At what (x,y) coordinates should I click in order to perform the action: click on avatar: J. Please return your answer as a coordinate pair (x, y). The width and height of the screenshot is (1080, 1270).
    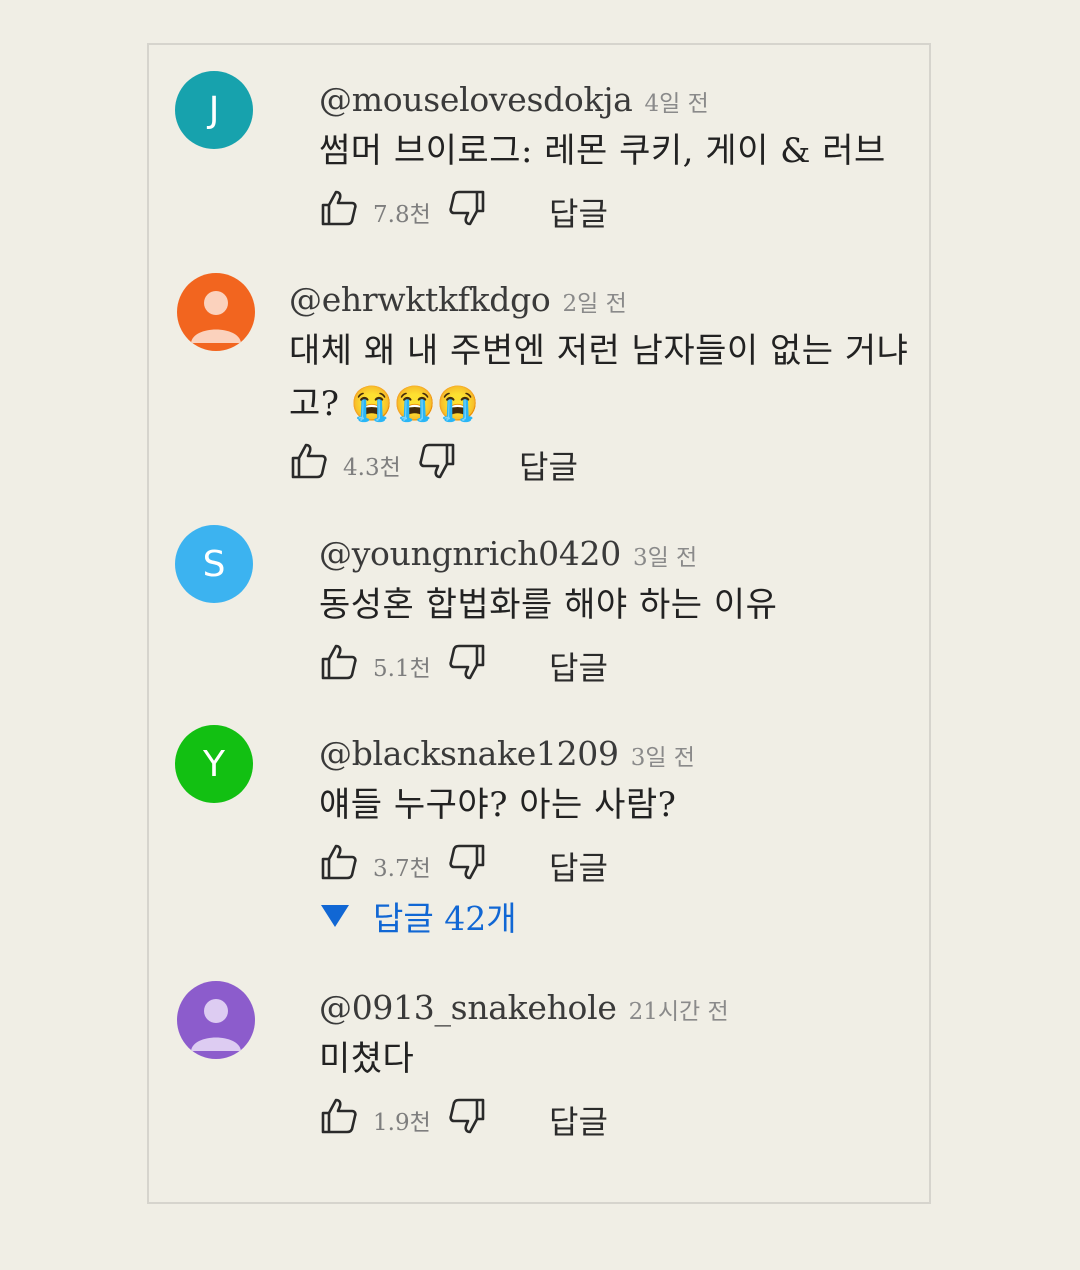
    Looking at the image, I should click on (214, 110).